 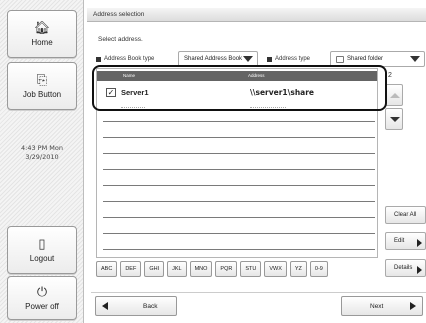 I want to click on job-button: ⎘ Job Button, so click(x=42, y=86).